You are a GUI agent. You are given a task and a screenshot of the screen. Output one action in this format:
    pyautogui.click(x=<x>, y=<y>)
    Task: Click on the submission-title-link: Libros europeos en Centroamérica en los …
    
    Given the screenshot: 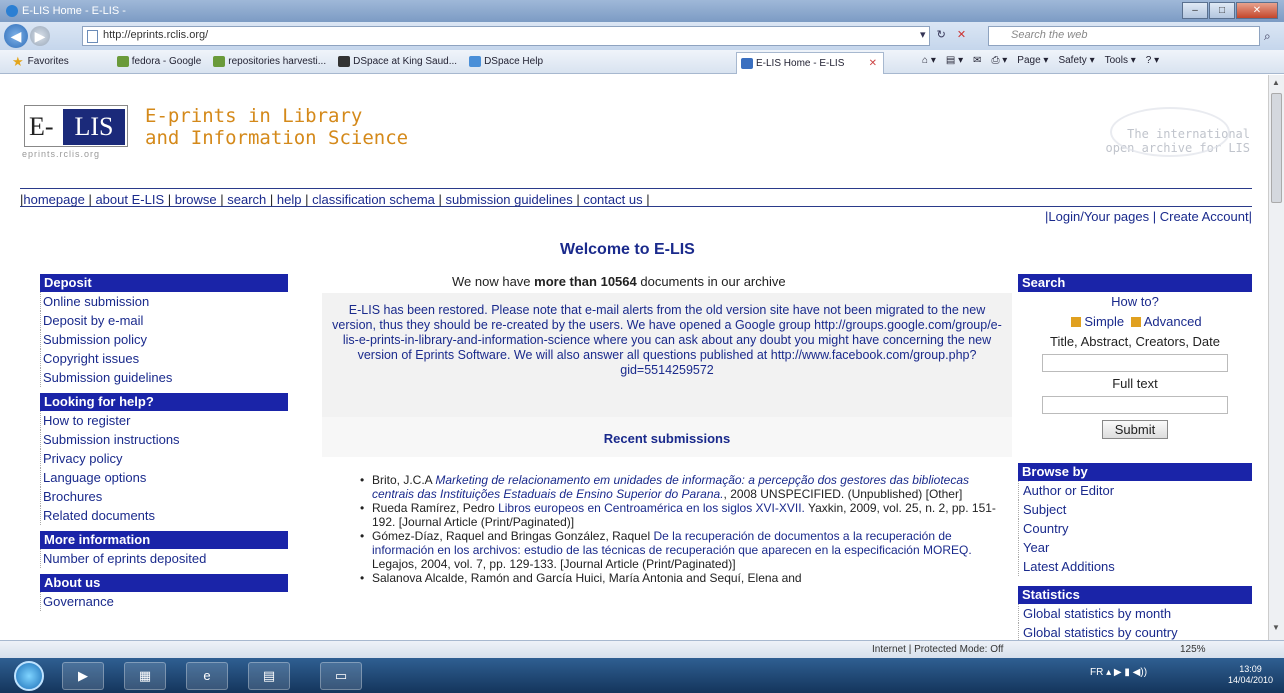 What is the action you would take?
    pyautogui.click(x=651, y=508)
    